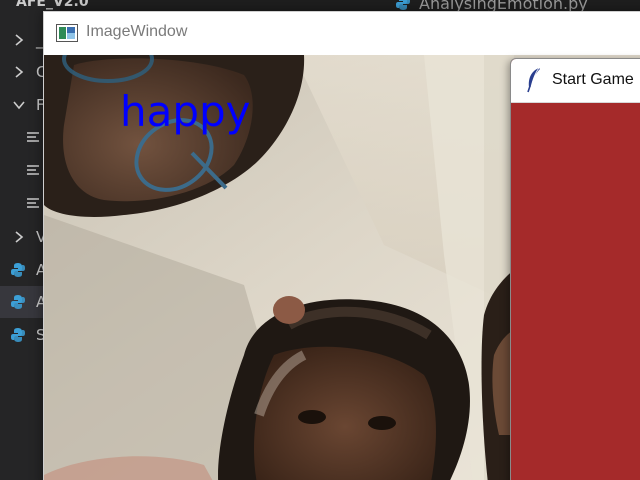 The height and width of the screenshot is (480, 640). I want to click on image-window-app-icon, so click(67, 33).